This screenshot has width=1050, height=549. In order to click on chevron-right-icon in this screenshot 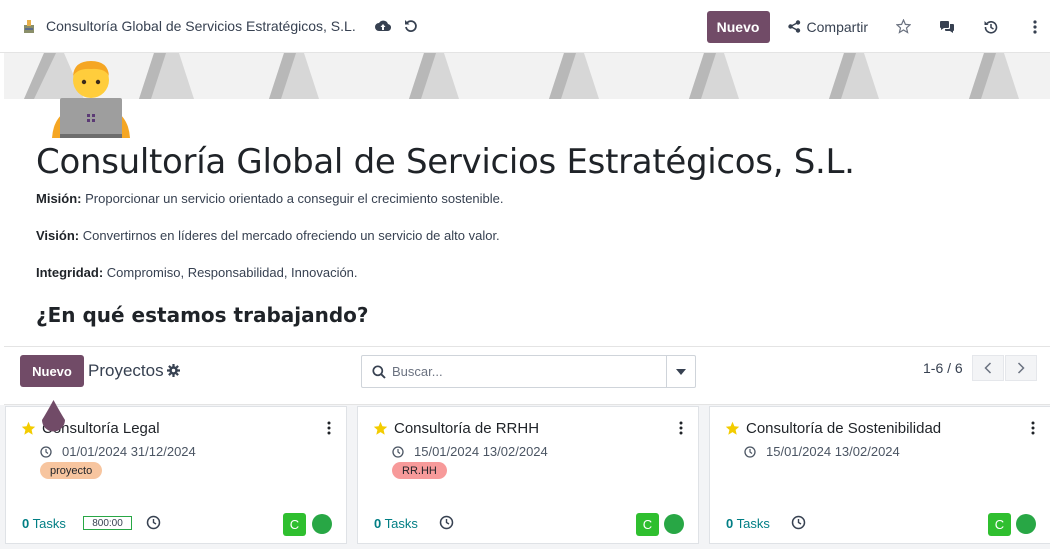, I will do `click(1021, 368)`.